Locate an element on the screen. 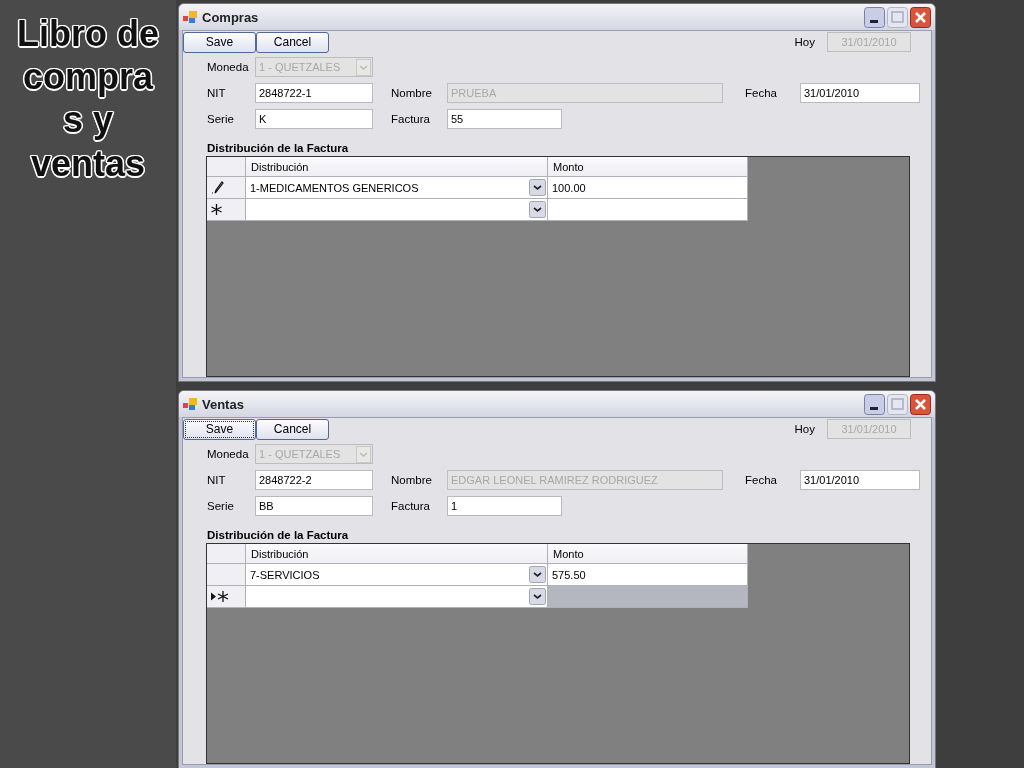 This screenshot has height=768, width=1024. dropdown-cell: 7-SERVICIOS is located at coordinates (397, 575).